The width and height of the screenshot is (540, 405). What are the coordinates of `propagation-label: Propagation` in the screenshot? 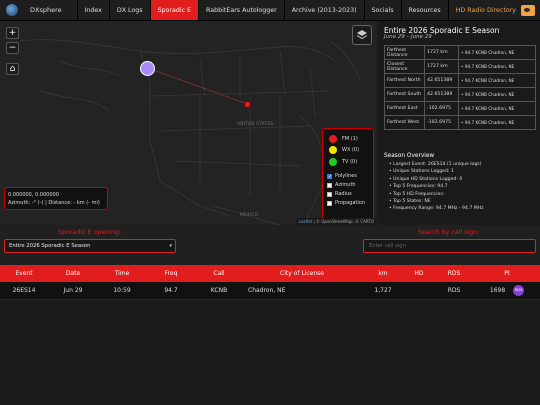 It's located at (350, 203).